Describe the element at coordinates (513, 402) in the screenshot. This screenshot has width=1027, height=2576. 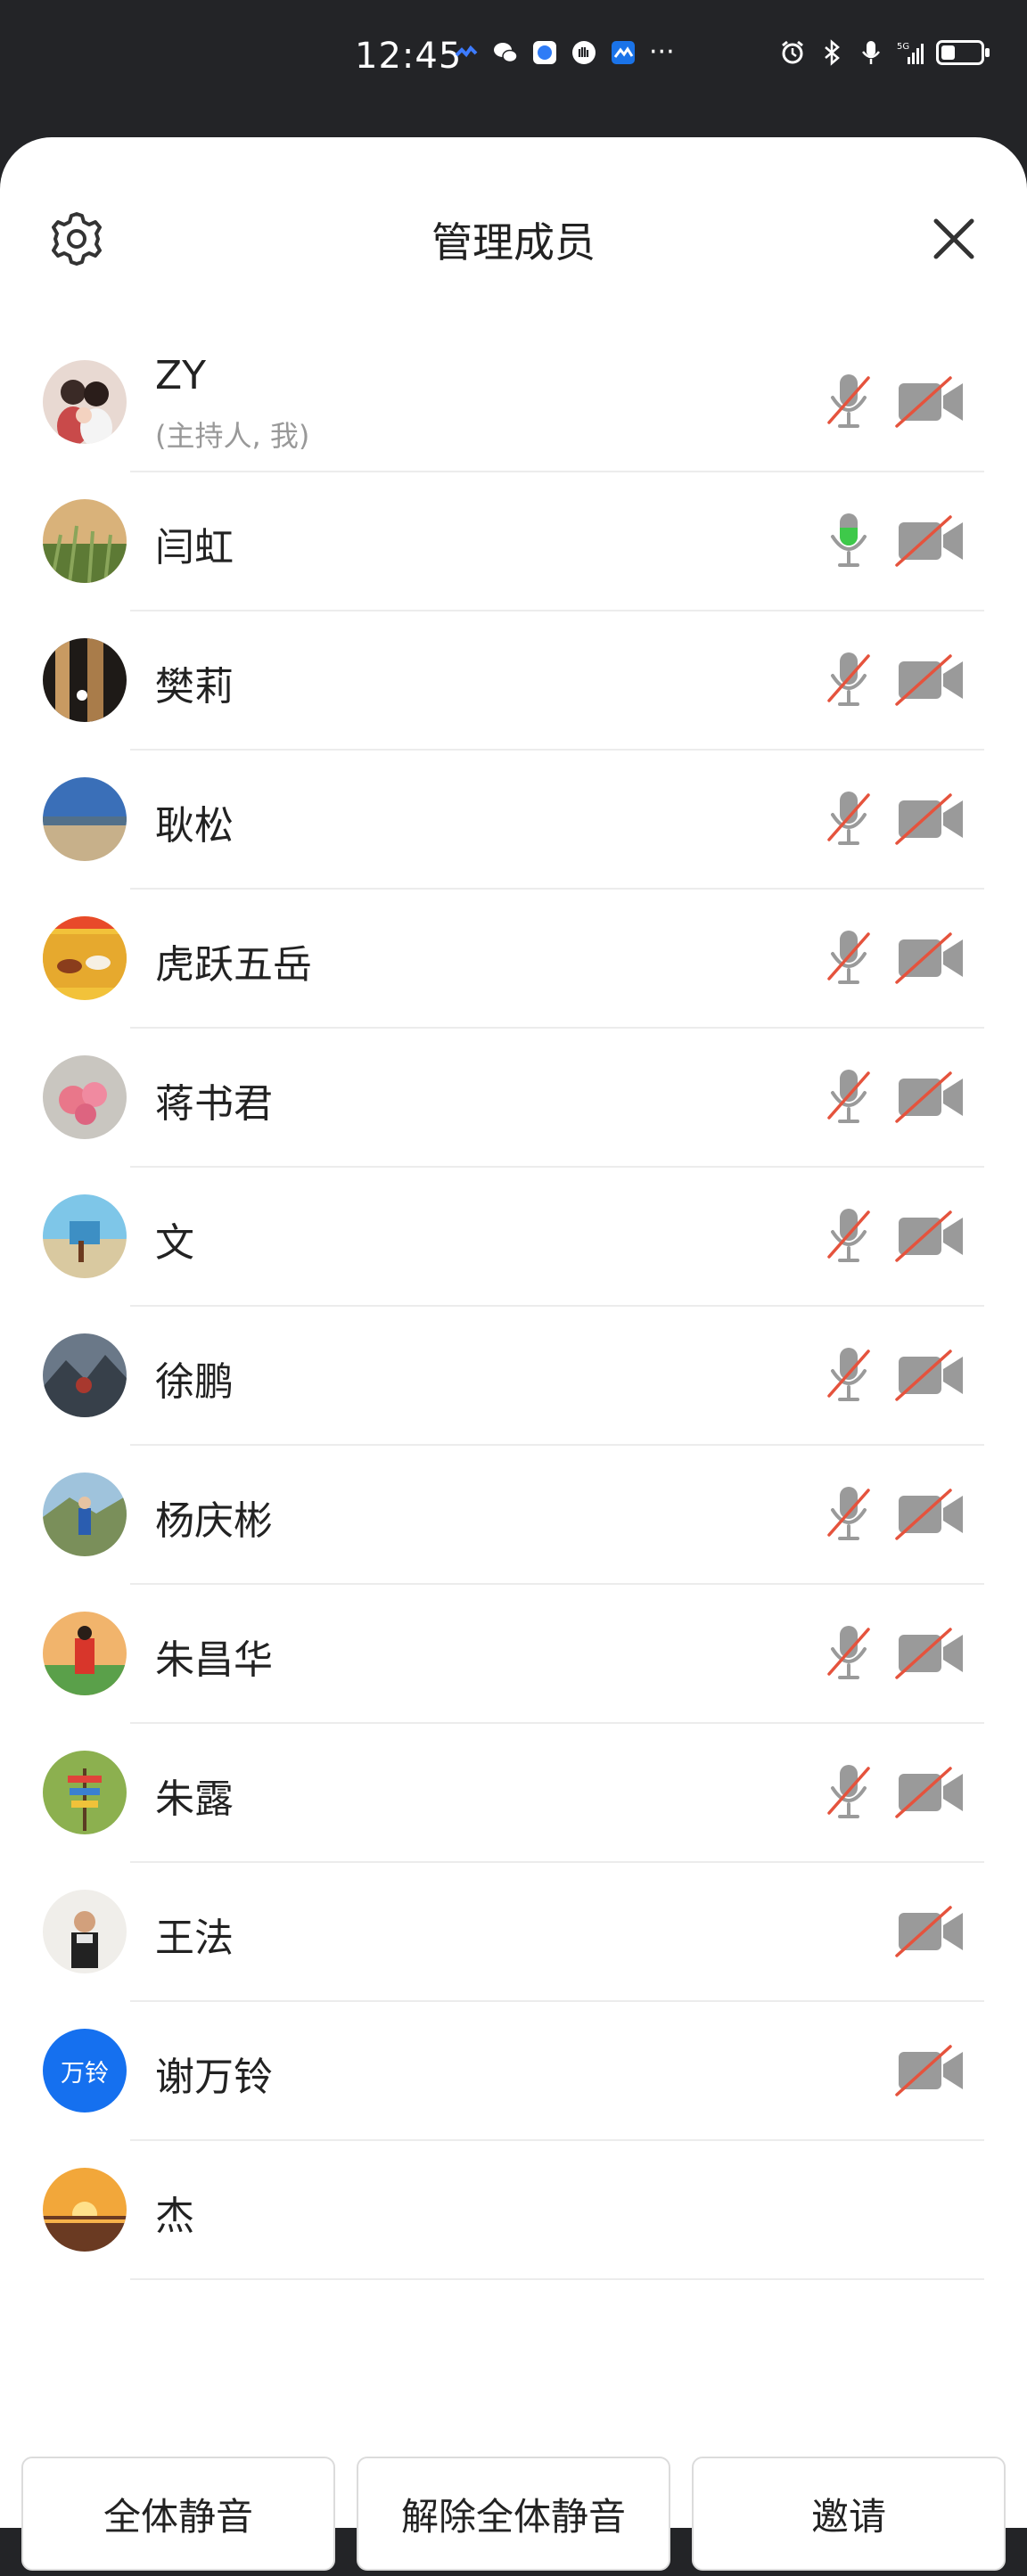
I see `member-row: ZY (主持人, 我)` at that location.